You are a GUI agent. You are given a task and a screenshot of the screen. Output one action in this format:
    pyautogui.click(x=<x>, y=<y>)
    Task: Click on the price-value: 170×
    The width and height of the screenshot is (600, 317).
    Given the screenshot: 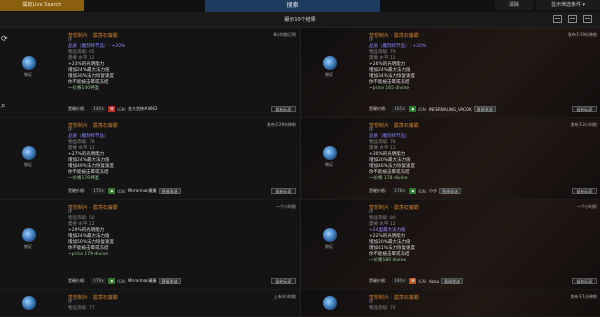 What is the action you would take?
    pyautogui.click(x=99, y=191)
    